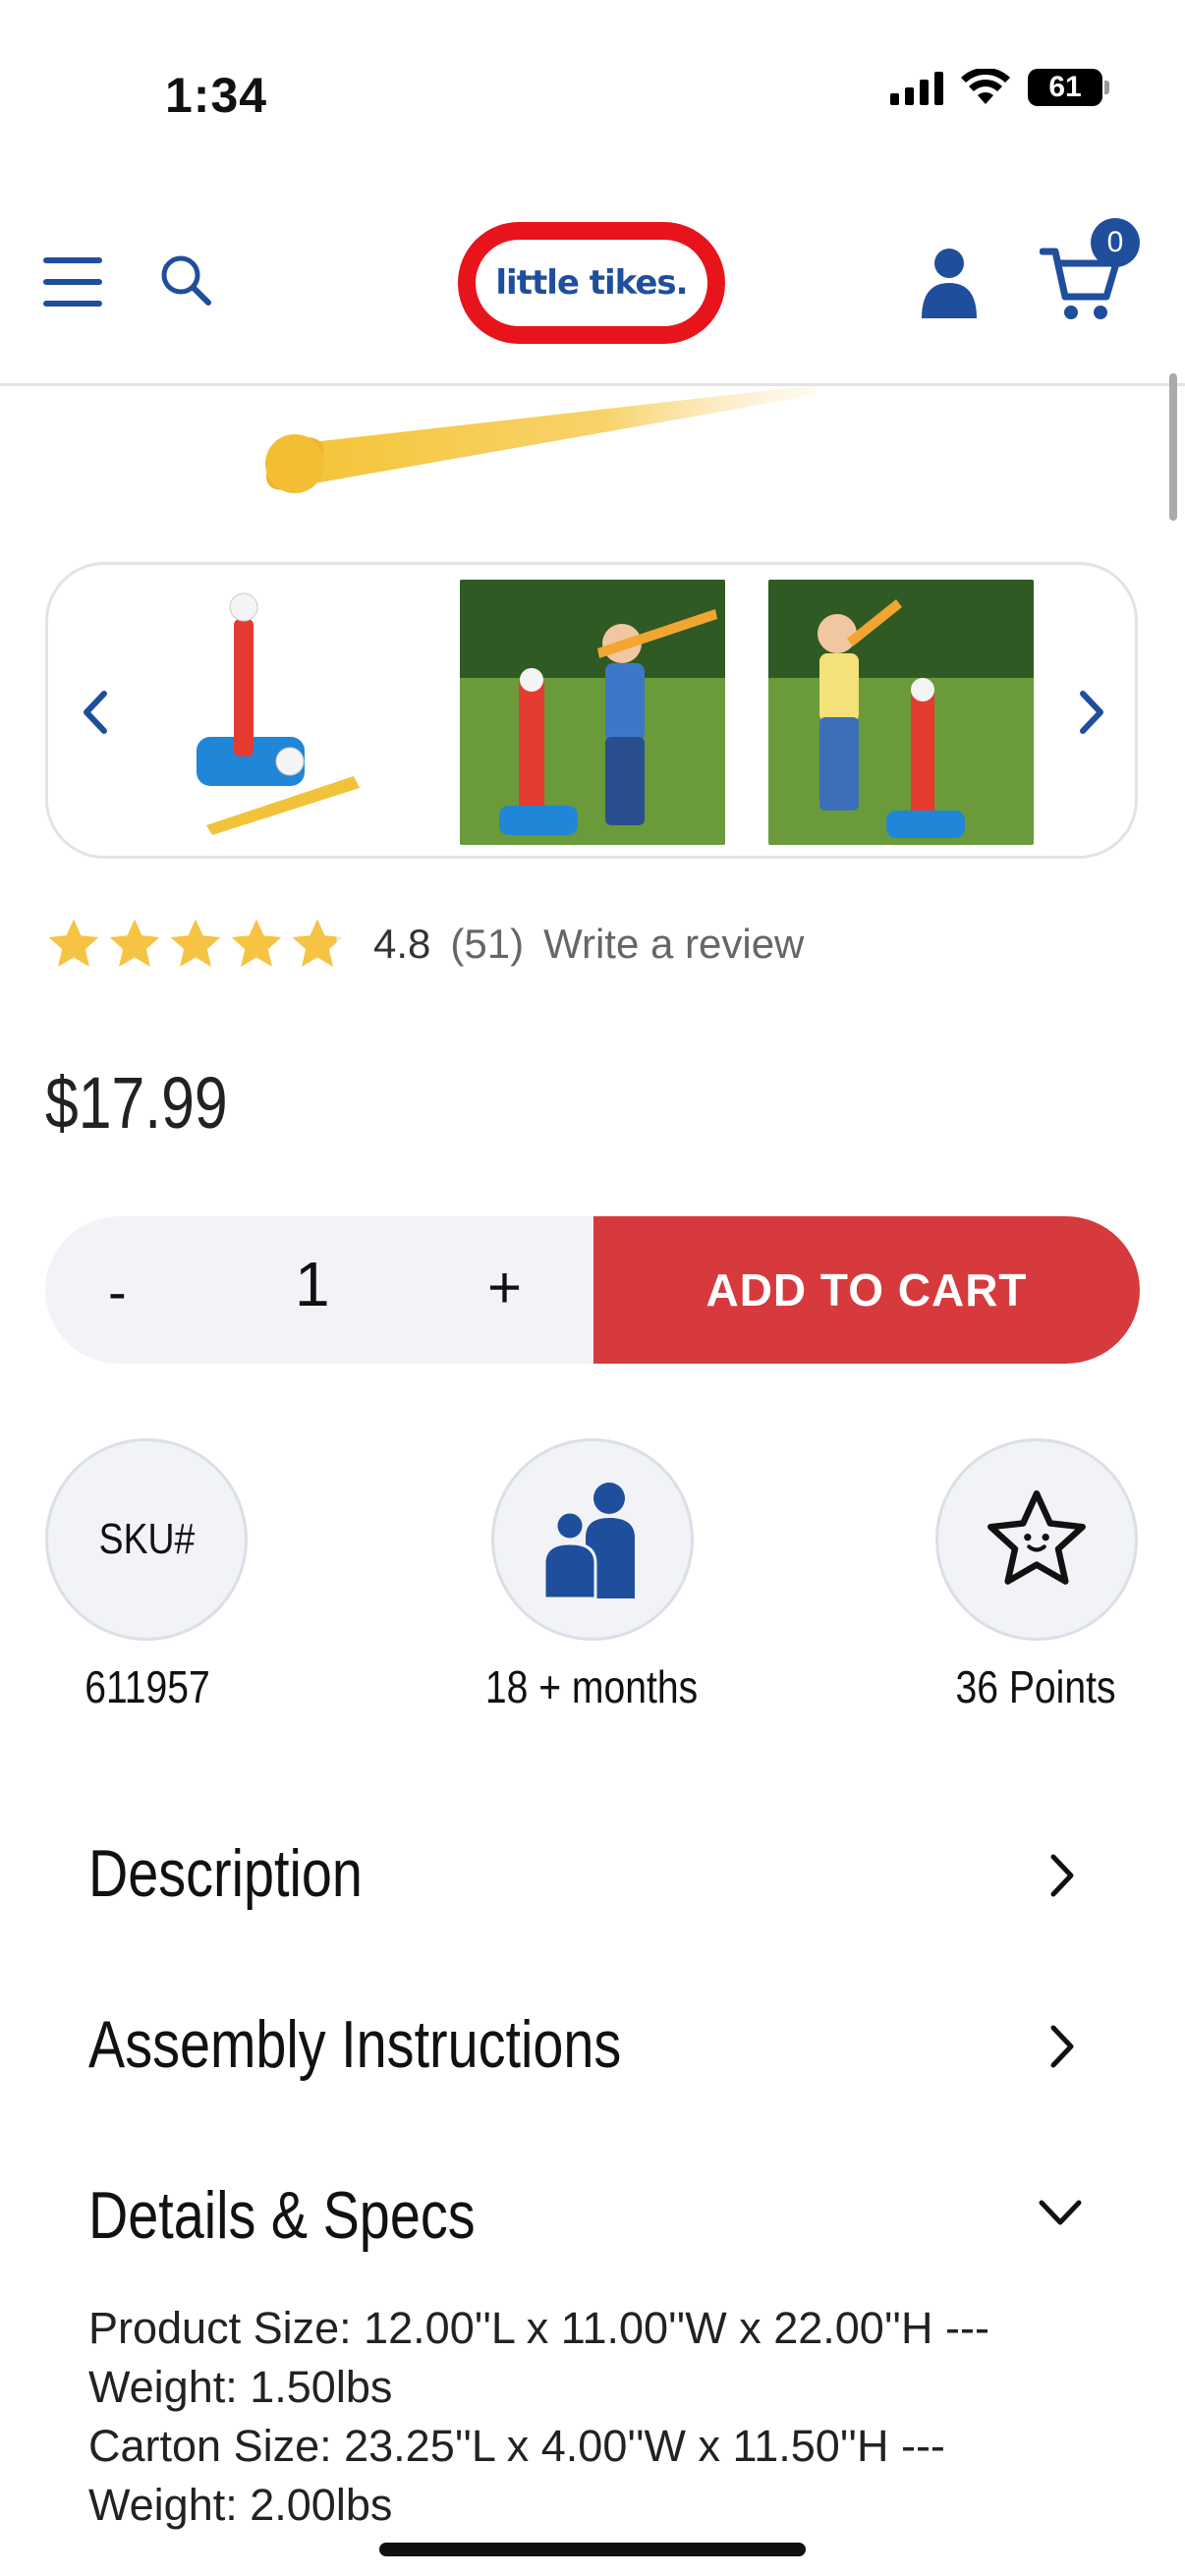 Image resolution: width=1185 pixels, height=2576 pixels. What do you see at coordinates (251, 712) in the screenshot?
I see `thumbnail-product` at bounding box center [251, 712].